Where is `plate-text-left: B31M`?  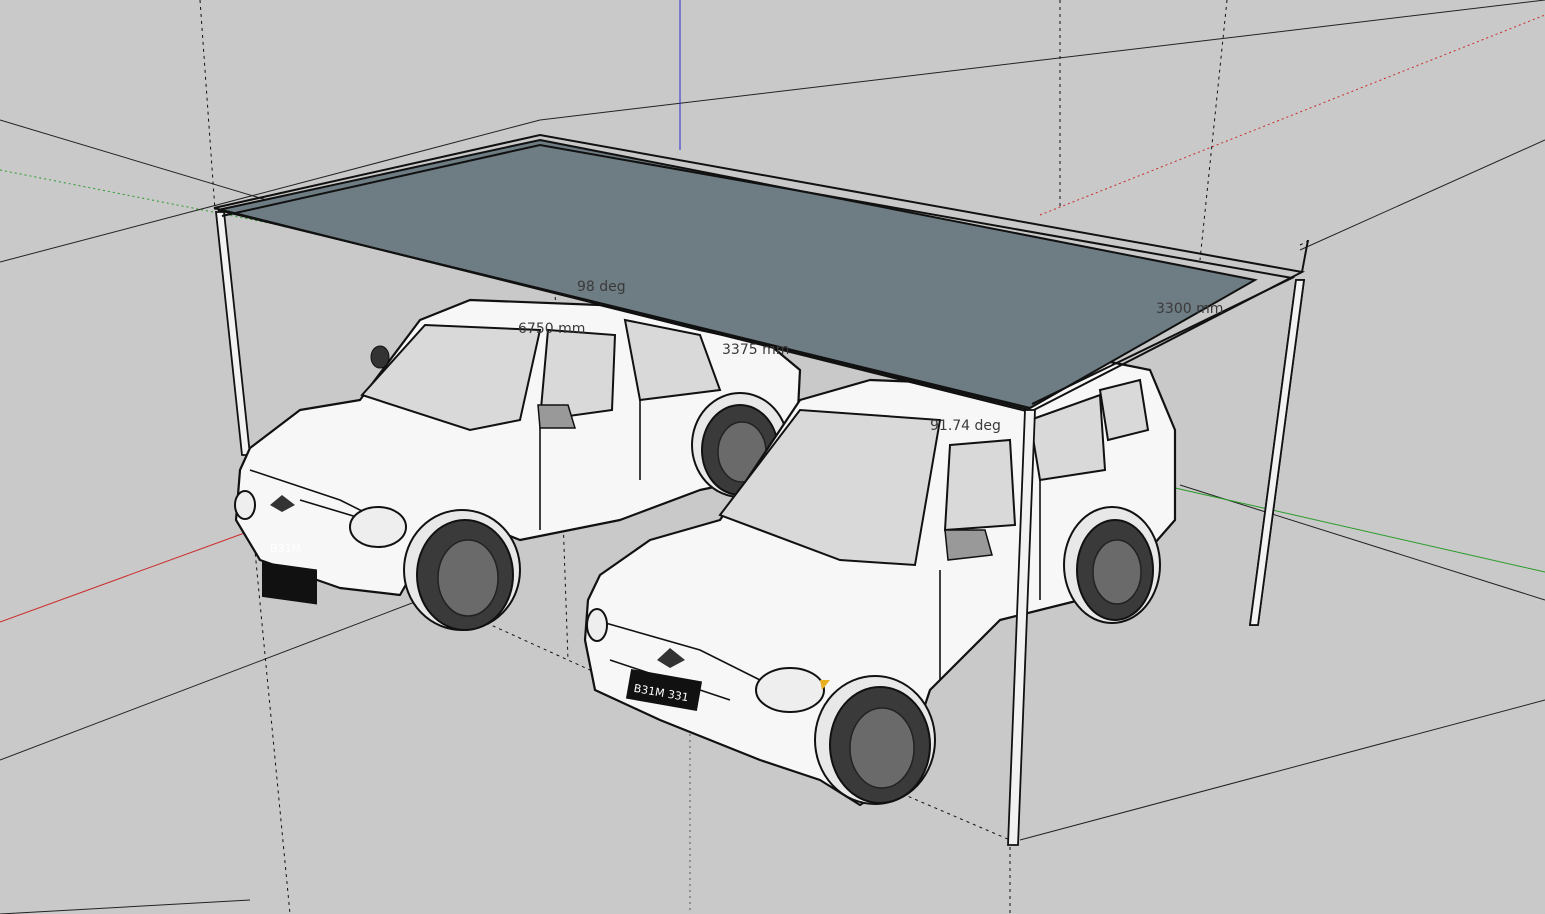
plate-text-left: B31M is located at coordinates (285, 548).